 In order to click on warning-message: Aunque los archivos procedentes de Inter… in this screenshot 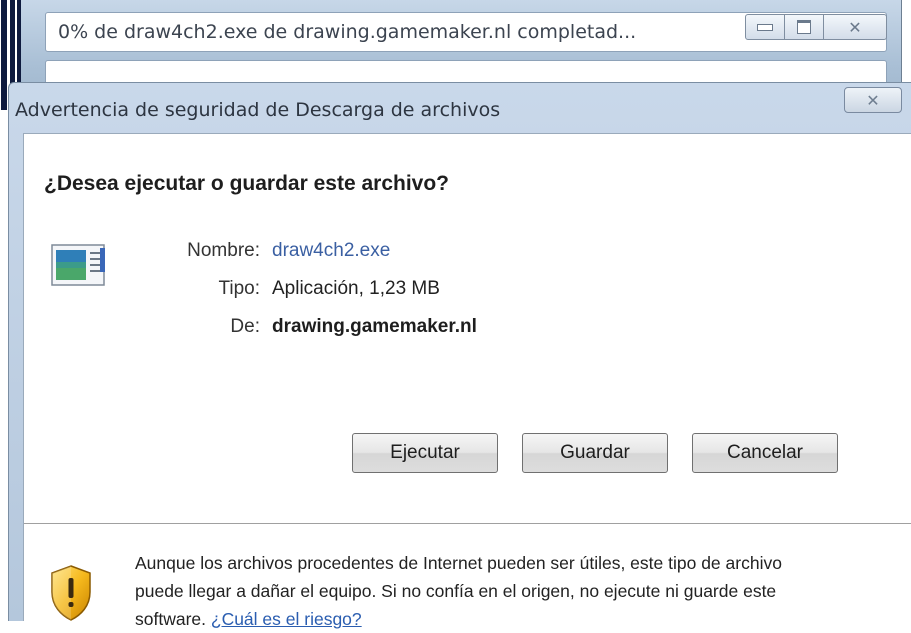, I will do `click(480, 591)`.